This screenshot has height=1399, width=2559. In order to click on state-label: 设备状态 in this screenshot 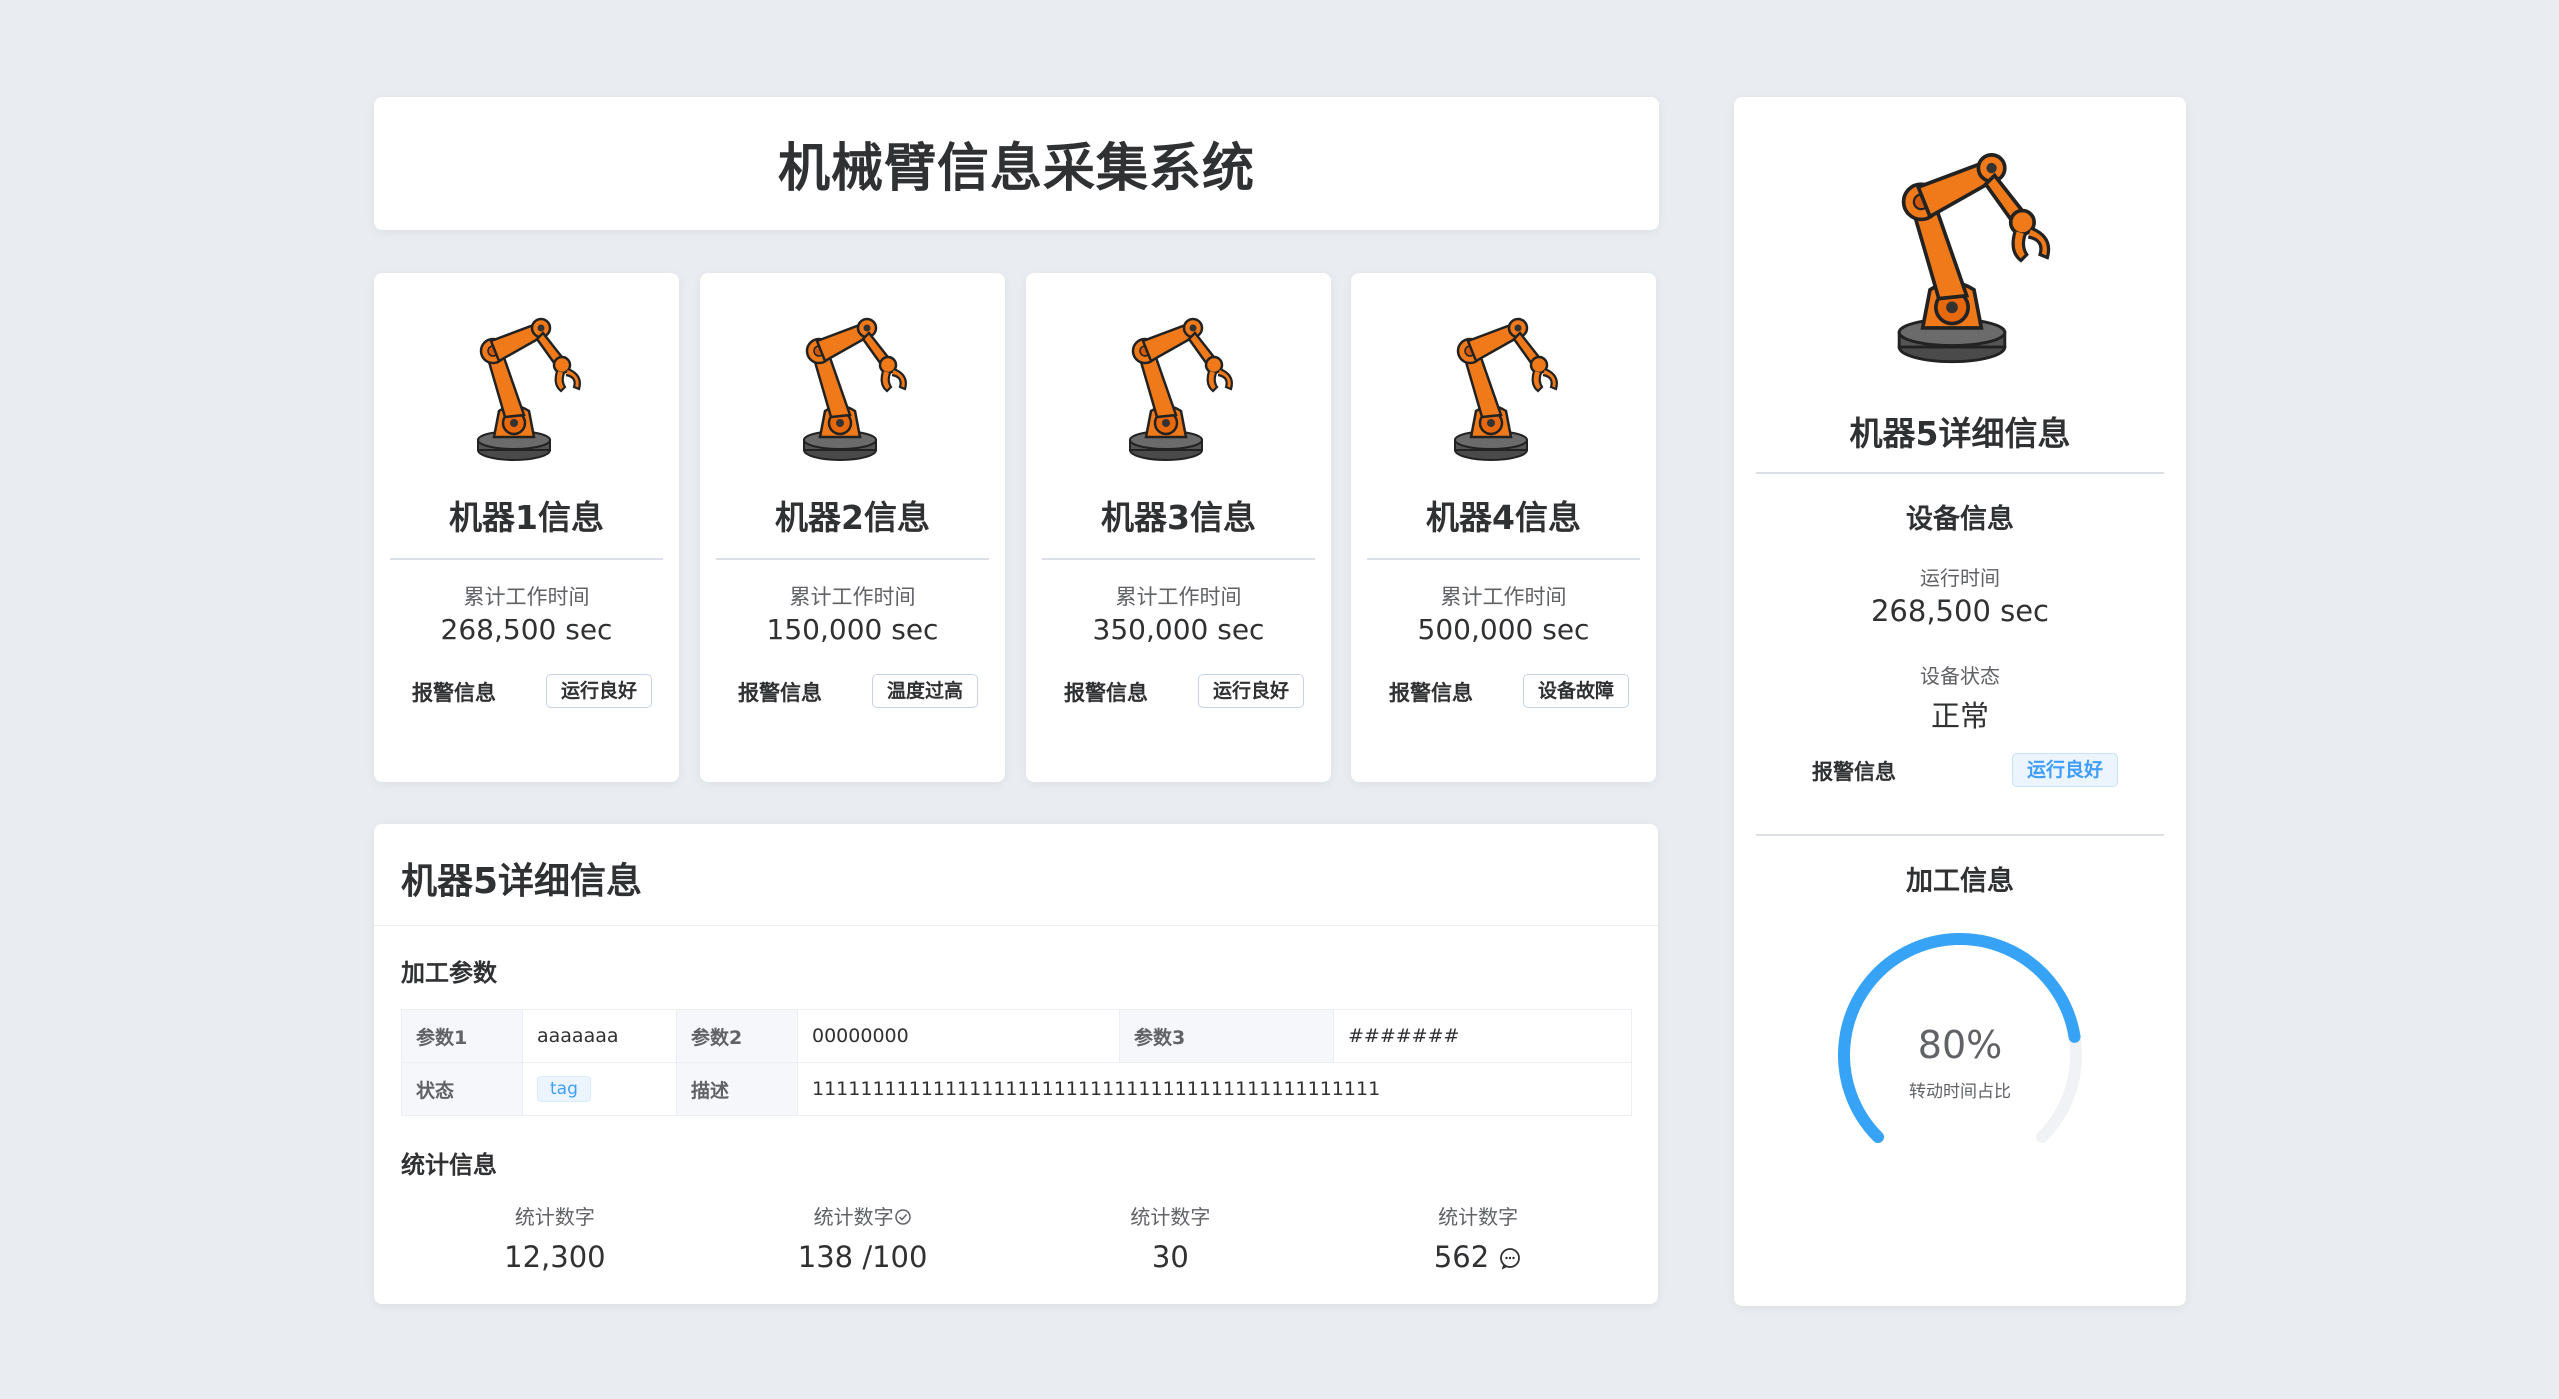, I will do `click(1960, 676)`.